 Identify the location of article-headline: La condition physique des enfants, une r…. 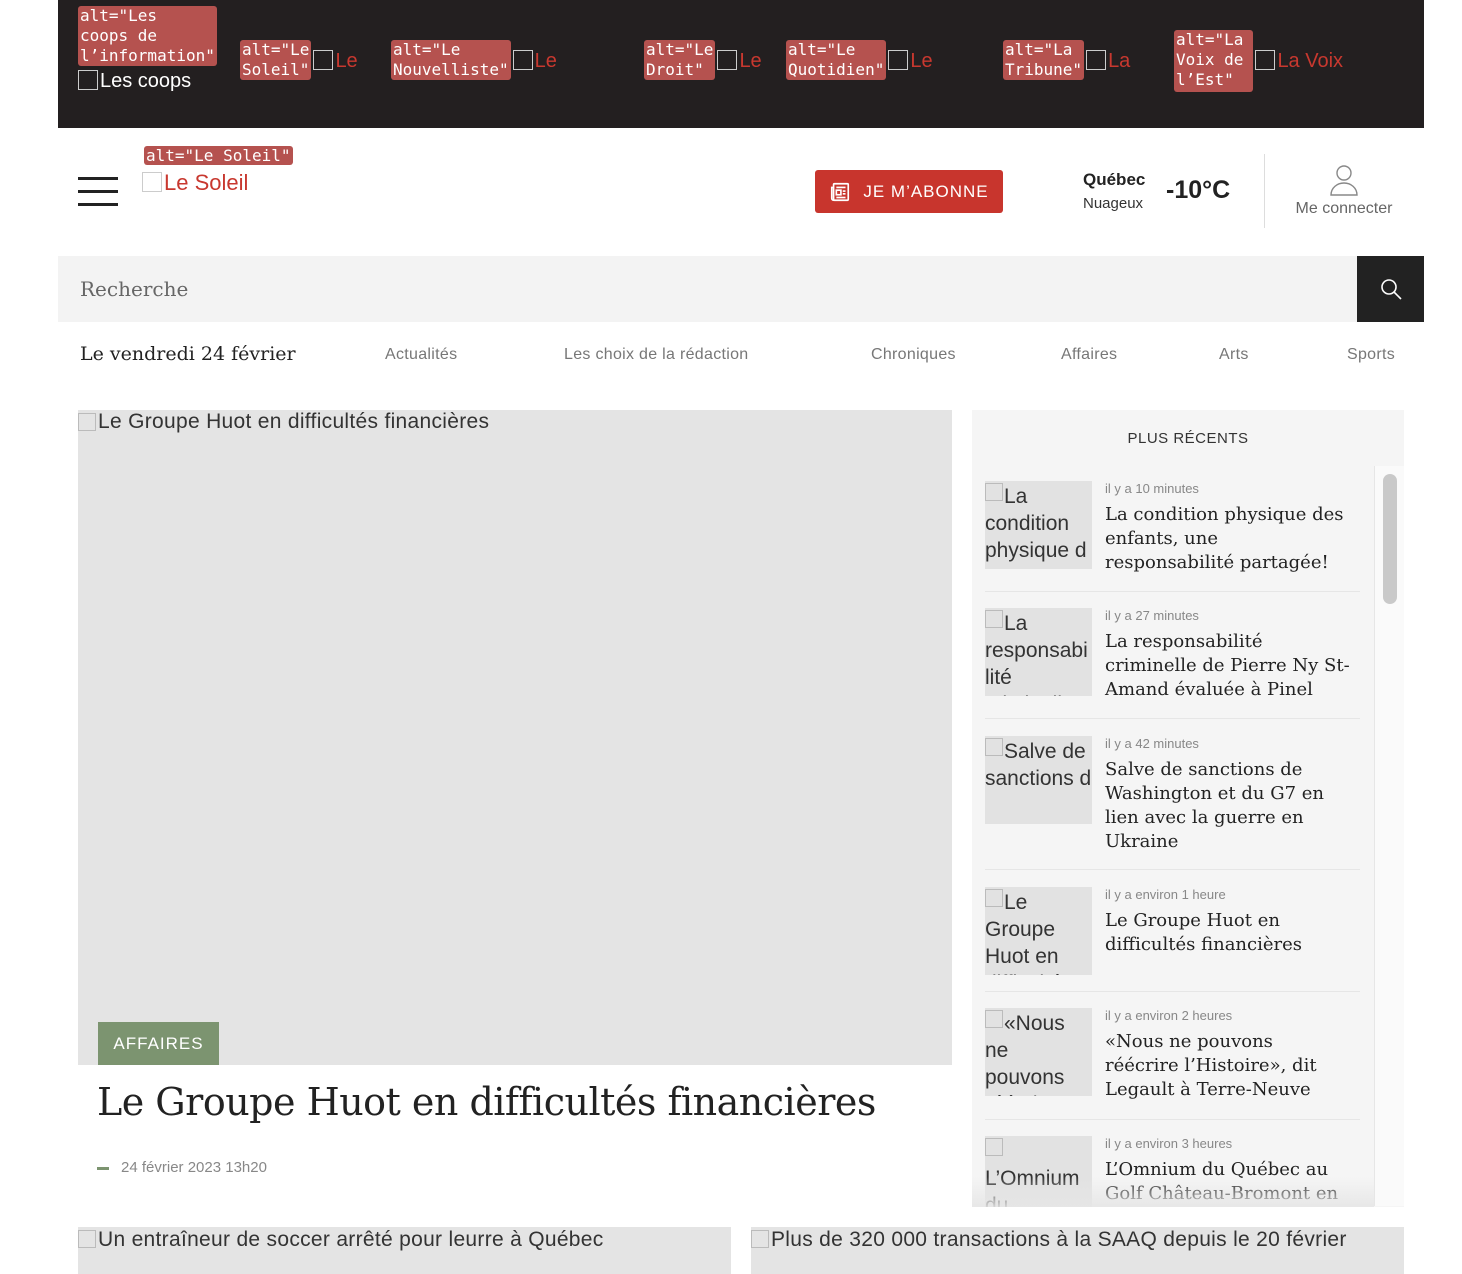
(1227, 539).